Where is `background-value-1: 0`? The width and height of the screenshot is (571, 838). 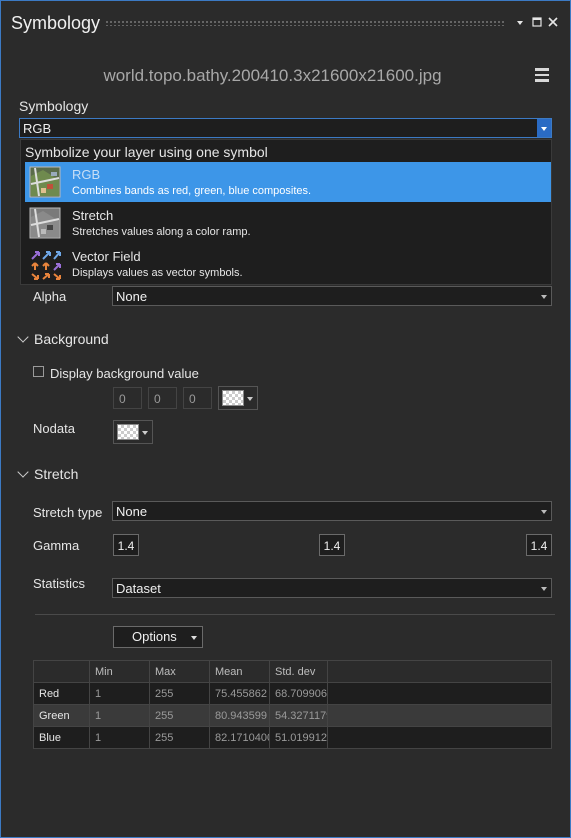 background-value-1: 0 is located at coordinates (127, 398).